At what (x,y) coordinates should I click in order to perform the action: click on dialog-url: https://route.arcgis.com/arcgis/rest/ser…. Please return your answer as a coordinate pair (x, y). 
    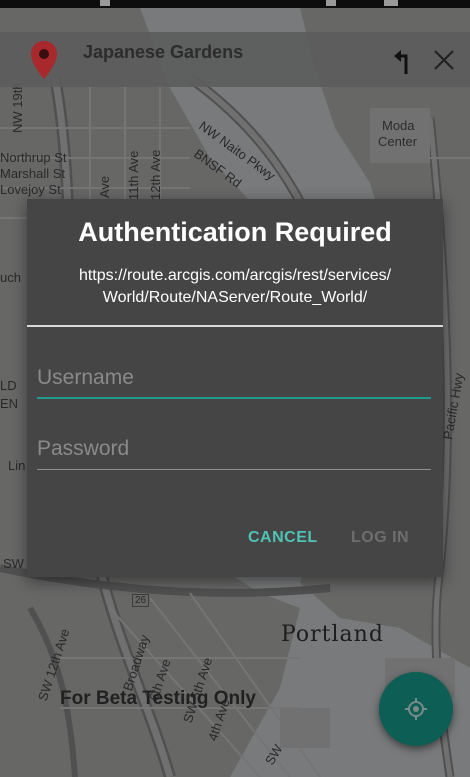
    Looking at the image, I should click on (235, 287).